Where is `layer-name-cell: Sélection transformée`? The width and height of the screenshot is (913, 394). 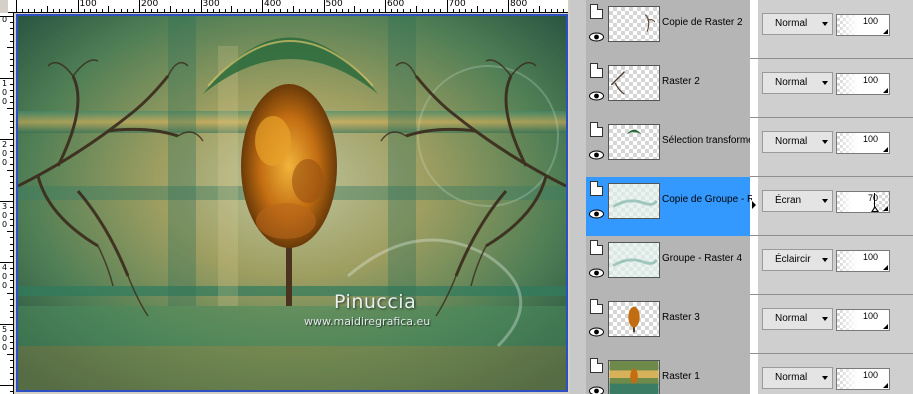 layer-name-cell: Sélection transformée is located at coordinates (668, 147).